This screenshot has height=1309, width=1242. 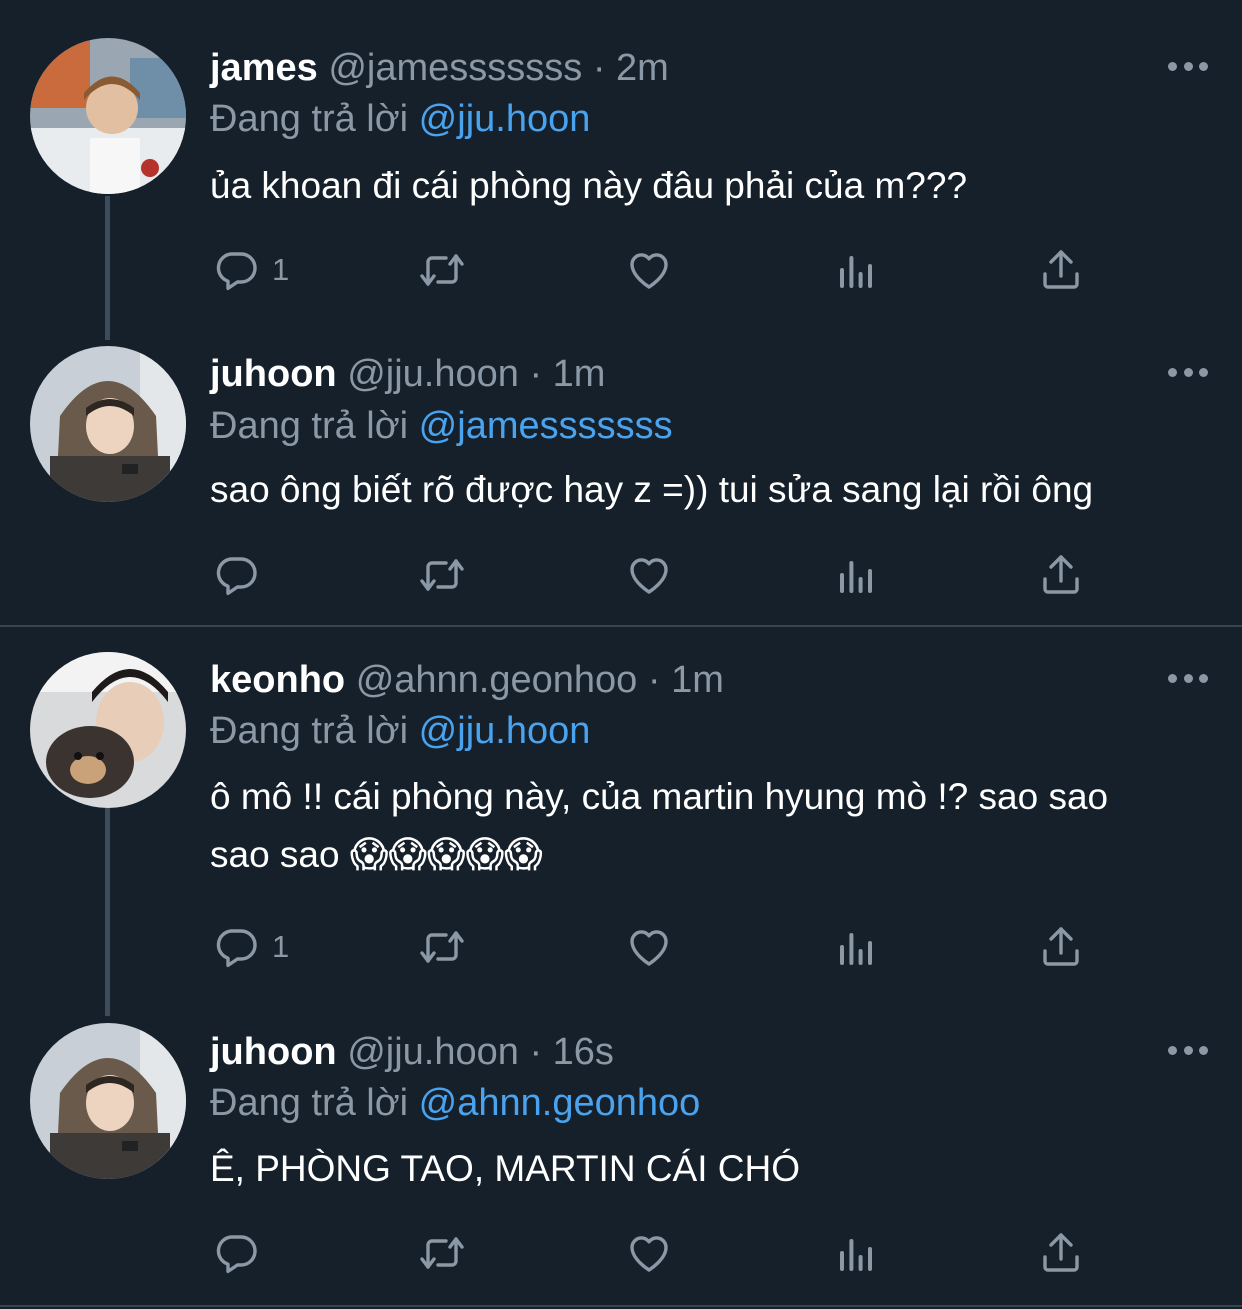 What do you see at coordinates (277, 680) in the screenshot?
I see `display-name: keonho` at bounding box center [277, 680].